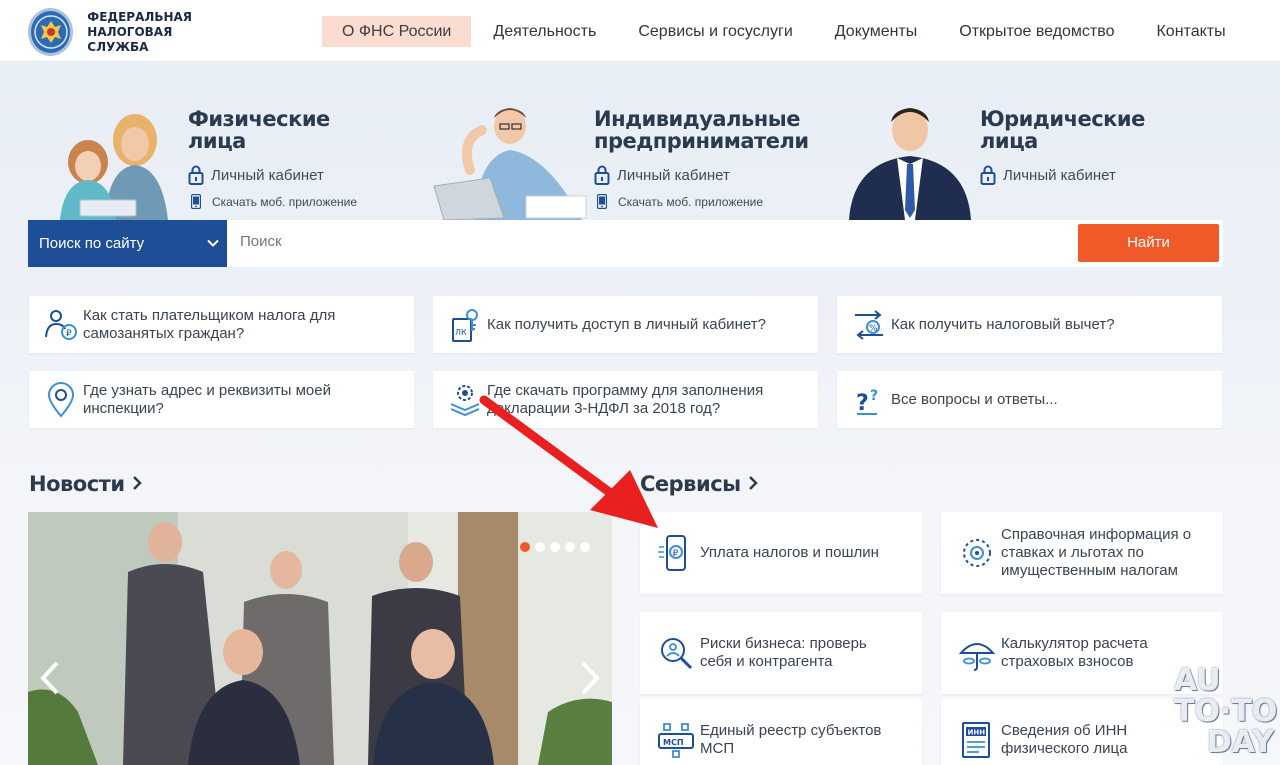  I want to click on group-title-legal: Юридические, so click(1062, 119).